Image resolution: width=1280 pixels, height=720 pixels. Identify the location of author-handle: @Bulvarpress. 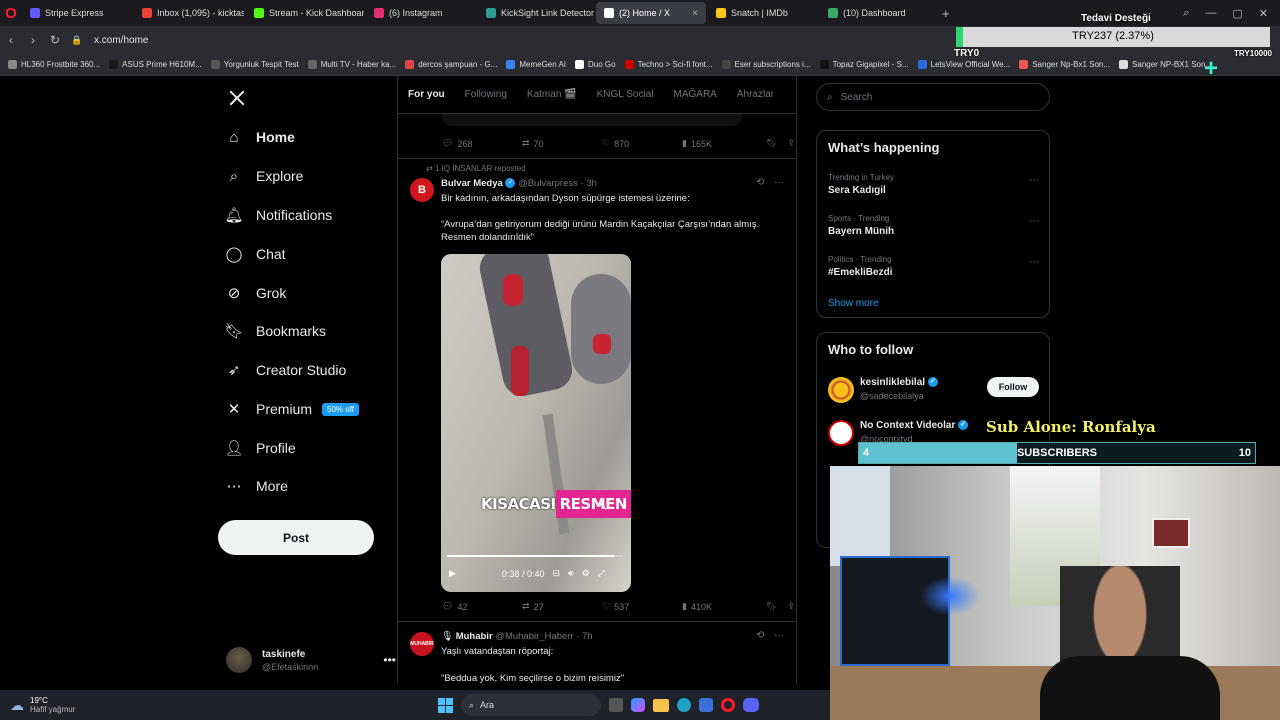
(548, 183).